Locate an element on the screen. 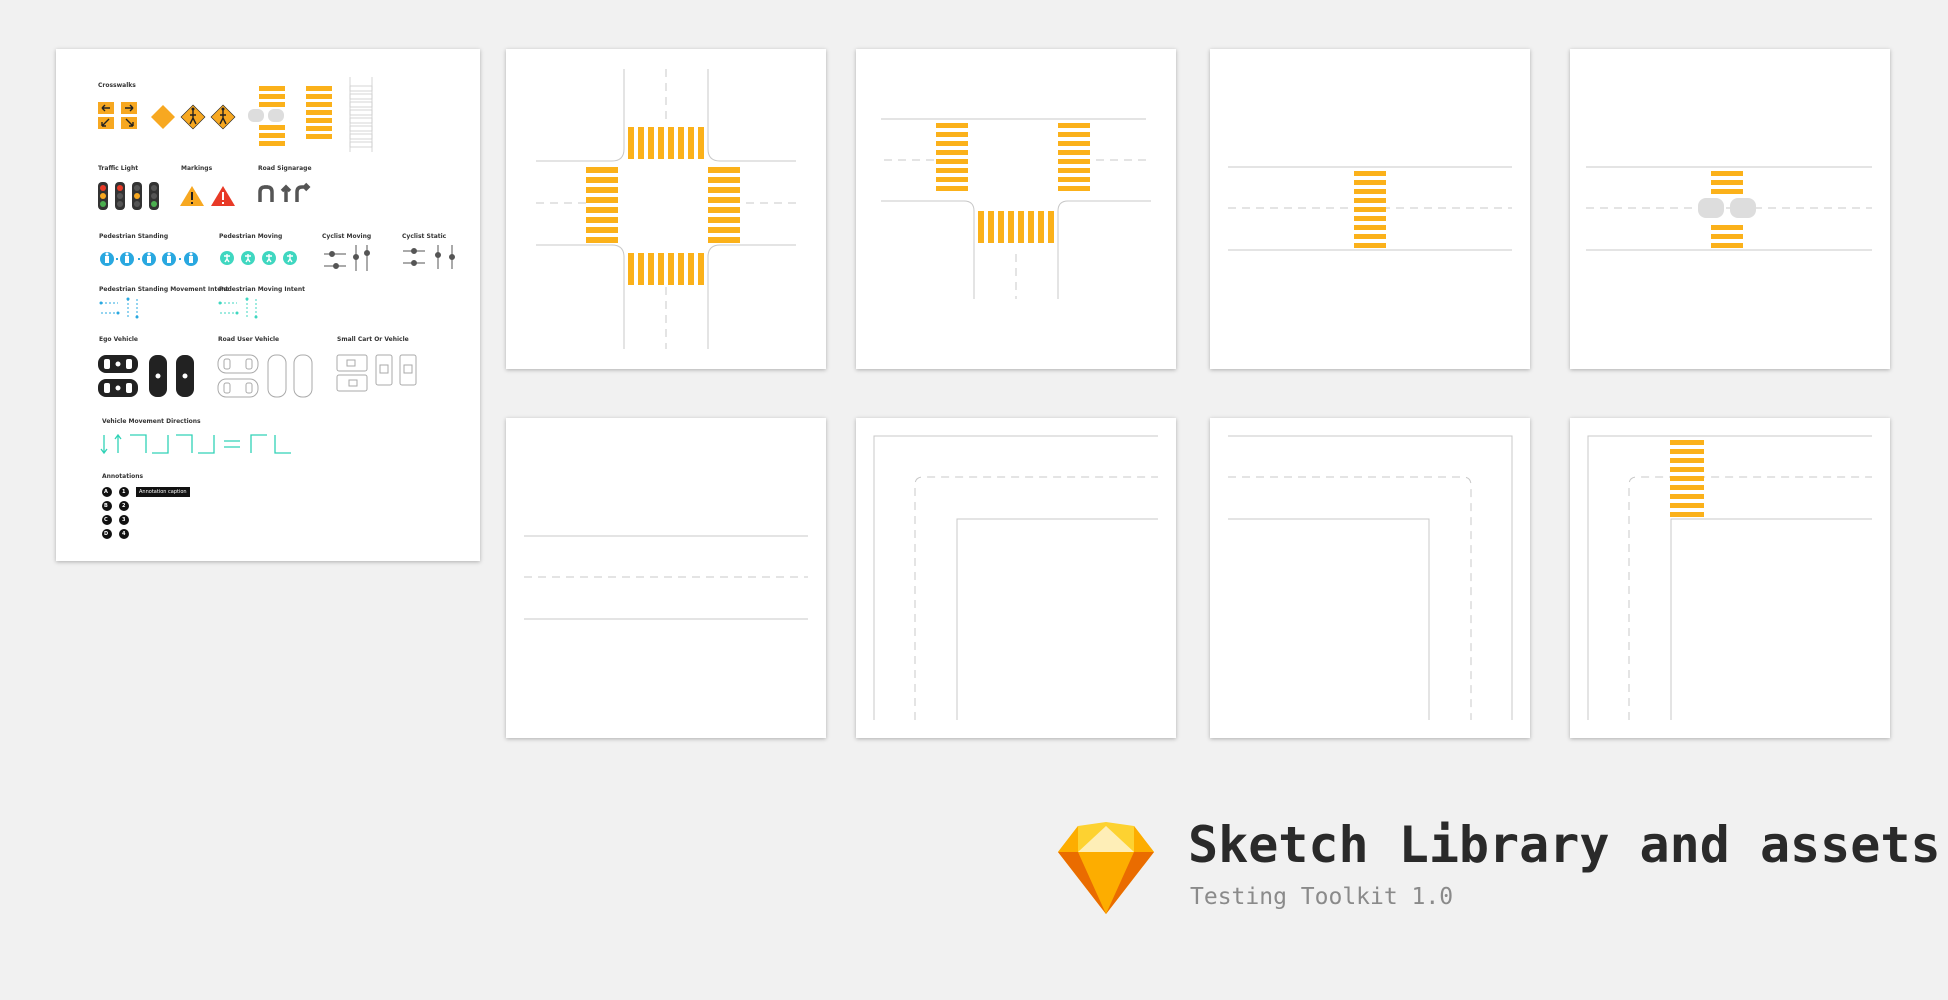  artboard-four-way-intersection is located at coordinates (666, 209).